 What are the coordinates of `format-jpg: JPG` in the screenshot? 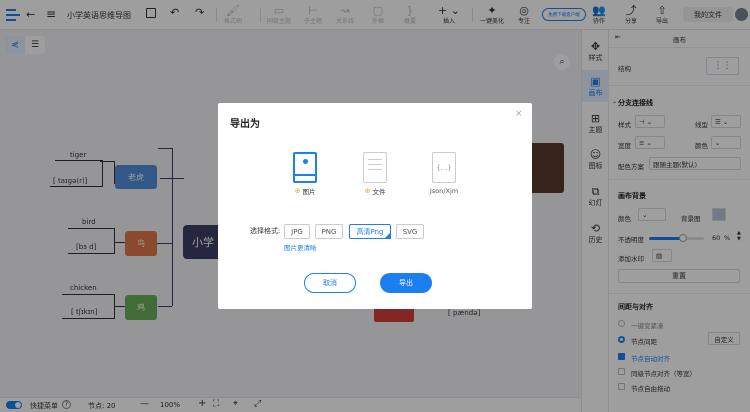 It's located at (297, 231).